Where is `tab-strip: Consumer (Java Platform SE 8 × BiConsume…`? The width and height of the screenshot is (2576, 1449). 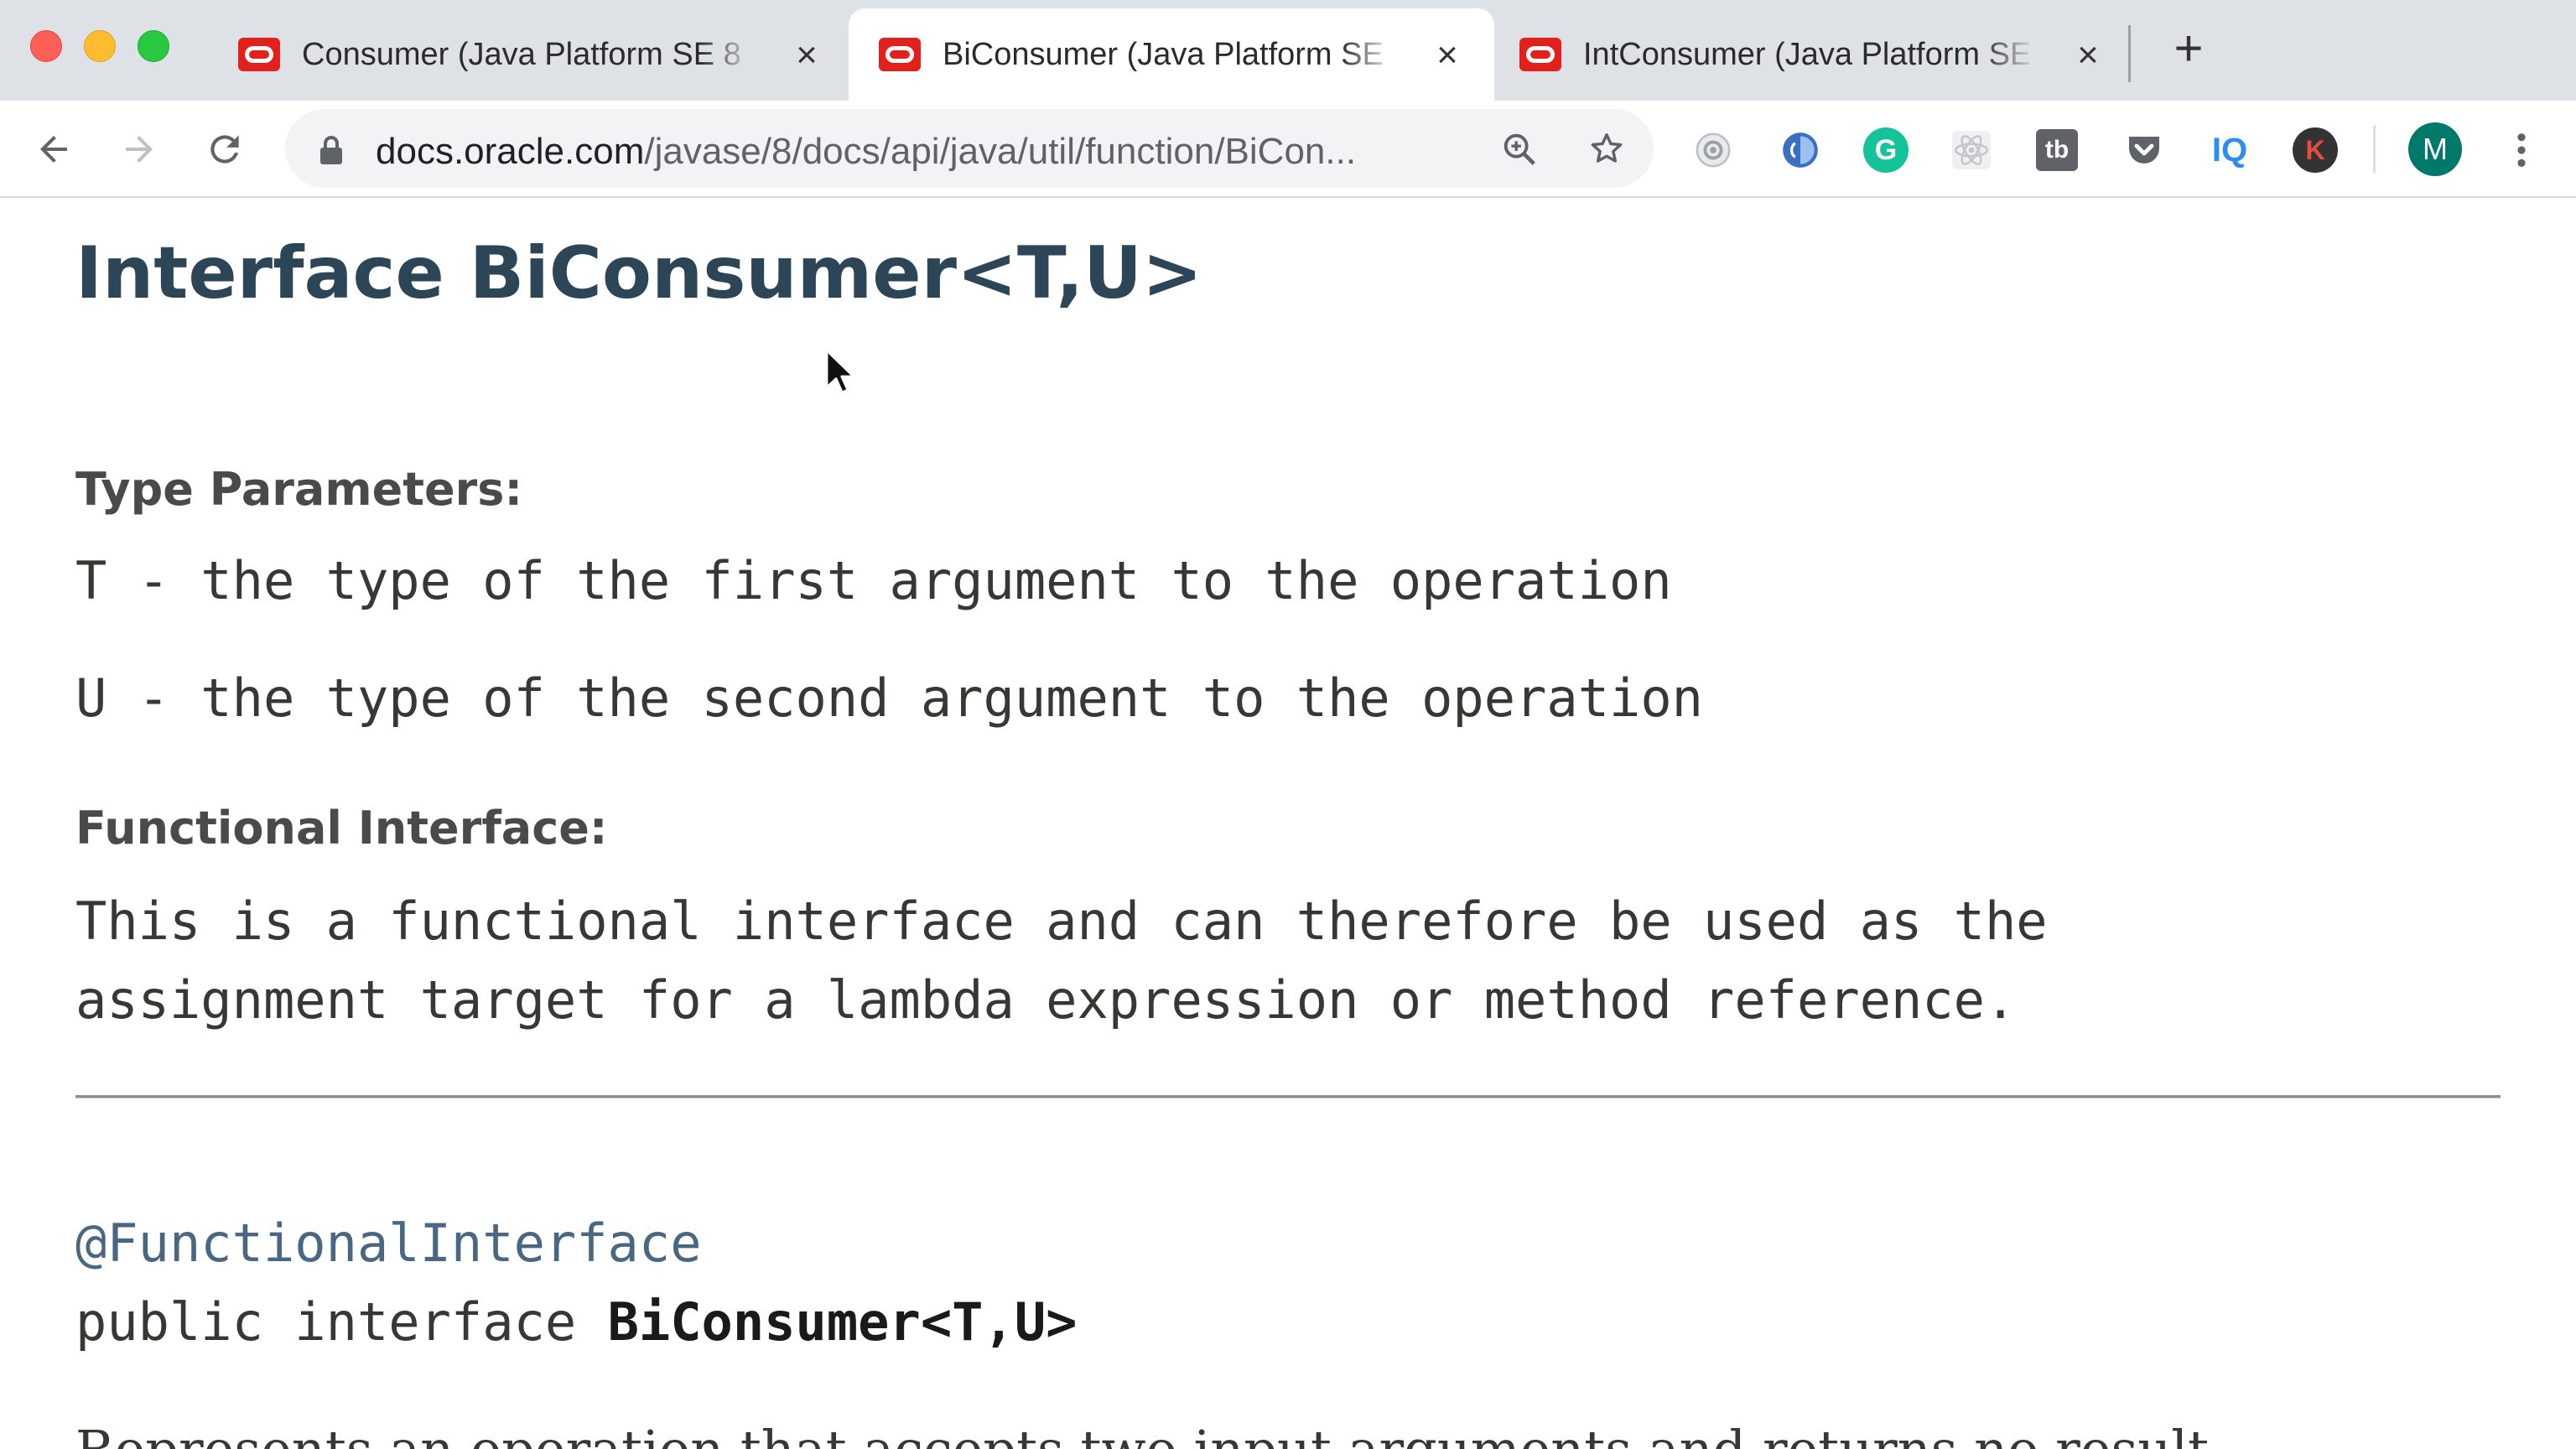 tab-strip: Consumer (Java Platform SE 8 × BiConsume… is located at coordinates (1288, 50).